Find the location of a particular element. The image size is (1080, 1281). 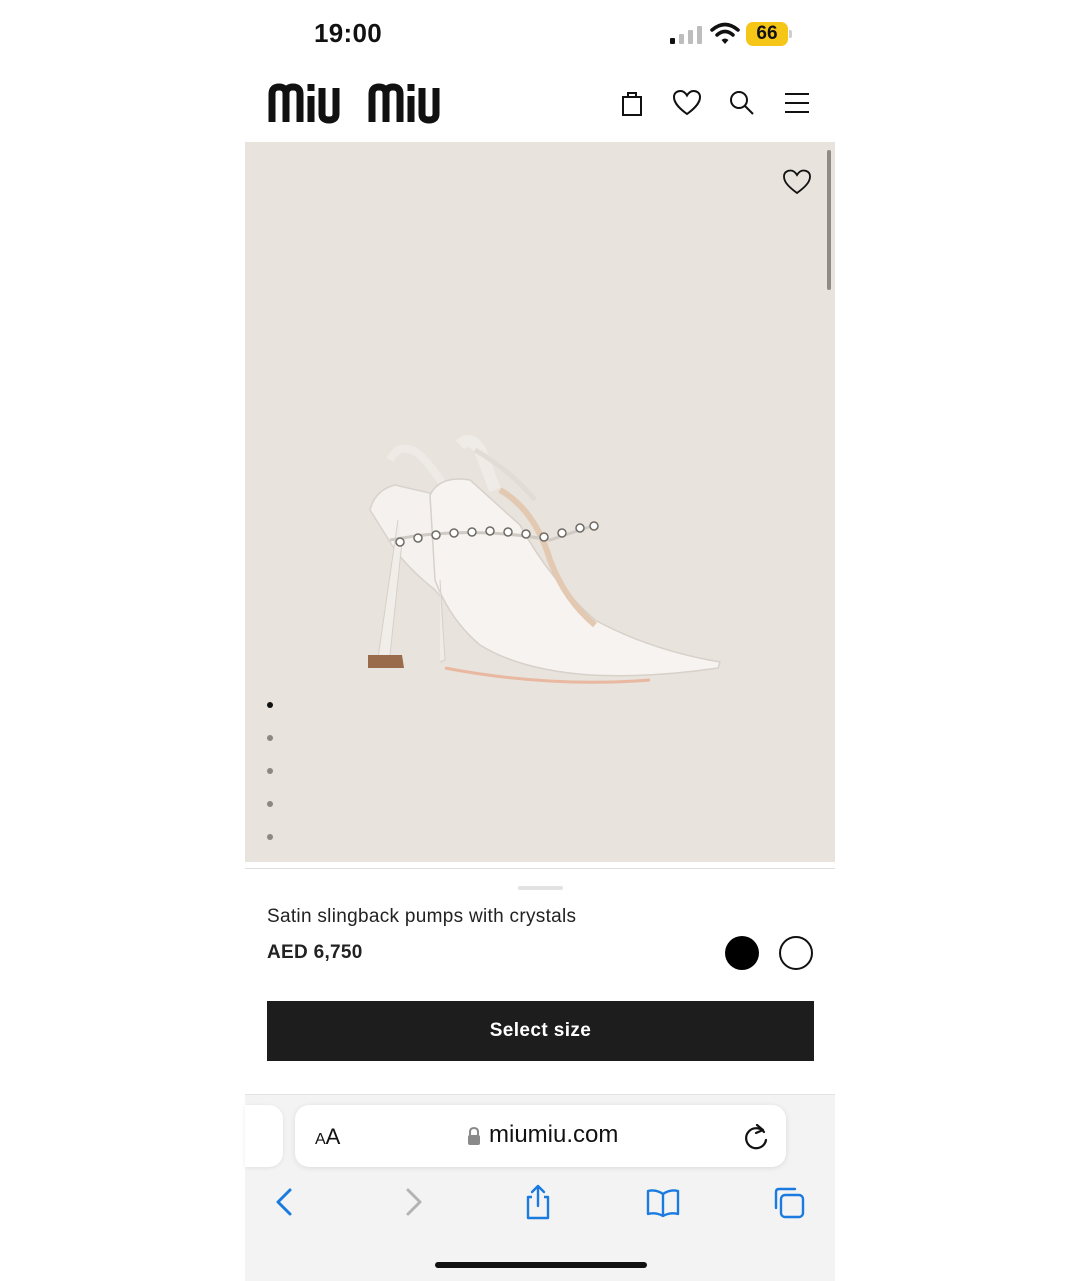

color-swatch-black is located at coordinates (742, 953).